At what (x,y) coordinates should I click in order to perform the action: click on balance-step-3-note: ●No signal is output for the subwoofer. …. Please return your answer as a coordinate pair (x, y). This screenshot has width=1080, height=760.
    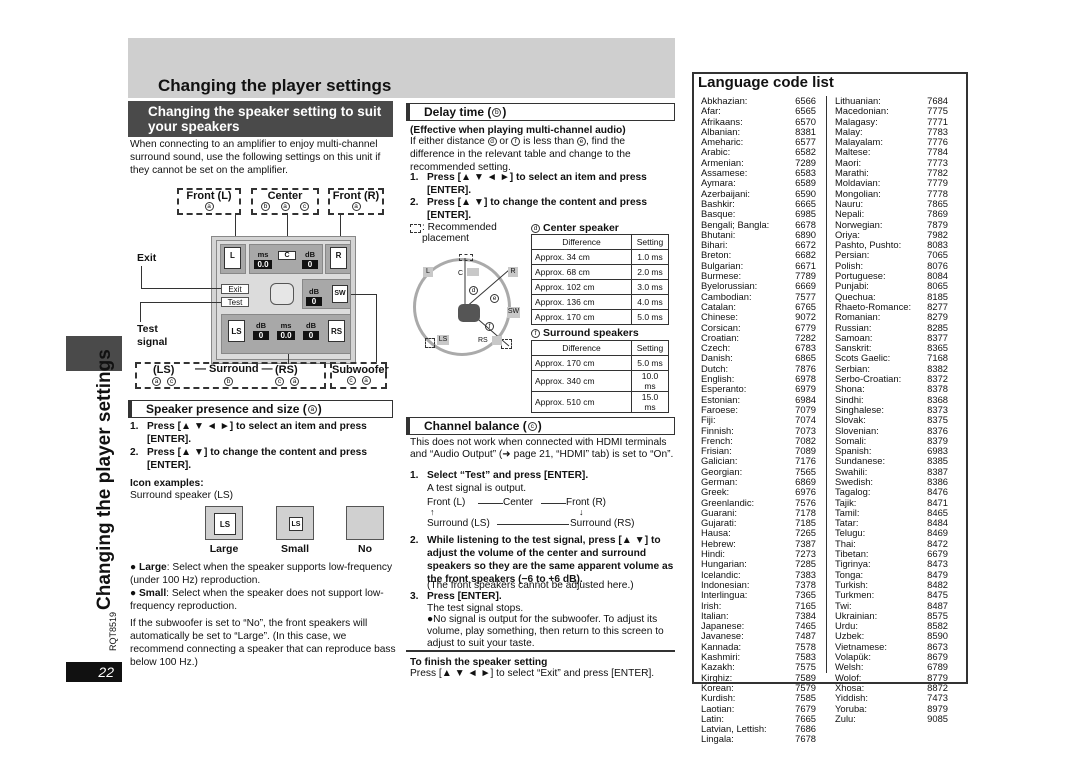
    Looking at the image, I should click on (545, 631).